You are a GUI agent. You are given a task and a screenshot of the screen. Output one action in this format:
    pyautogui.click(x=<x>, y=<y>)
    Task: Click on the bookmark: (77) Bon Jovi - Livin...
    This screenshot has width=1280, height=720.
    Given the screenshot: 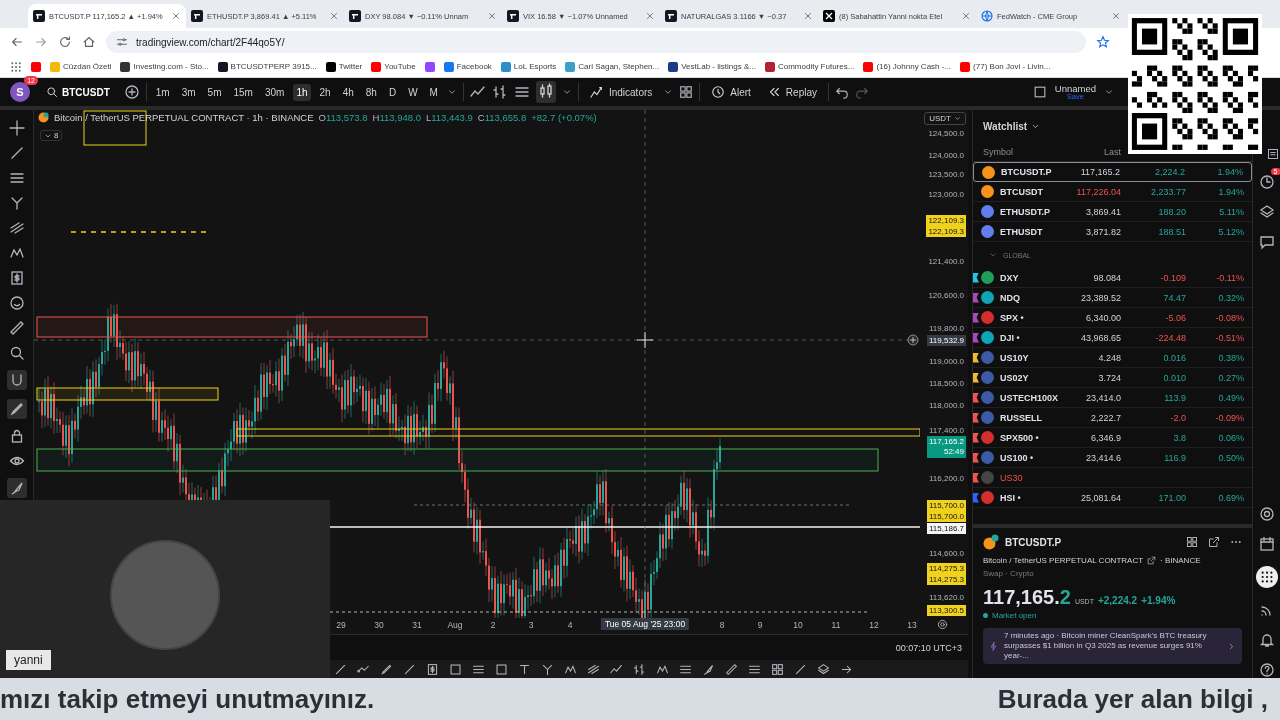 What is the action you would take?
    pyautogui.click(x=1005, y=66)
    